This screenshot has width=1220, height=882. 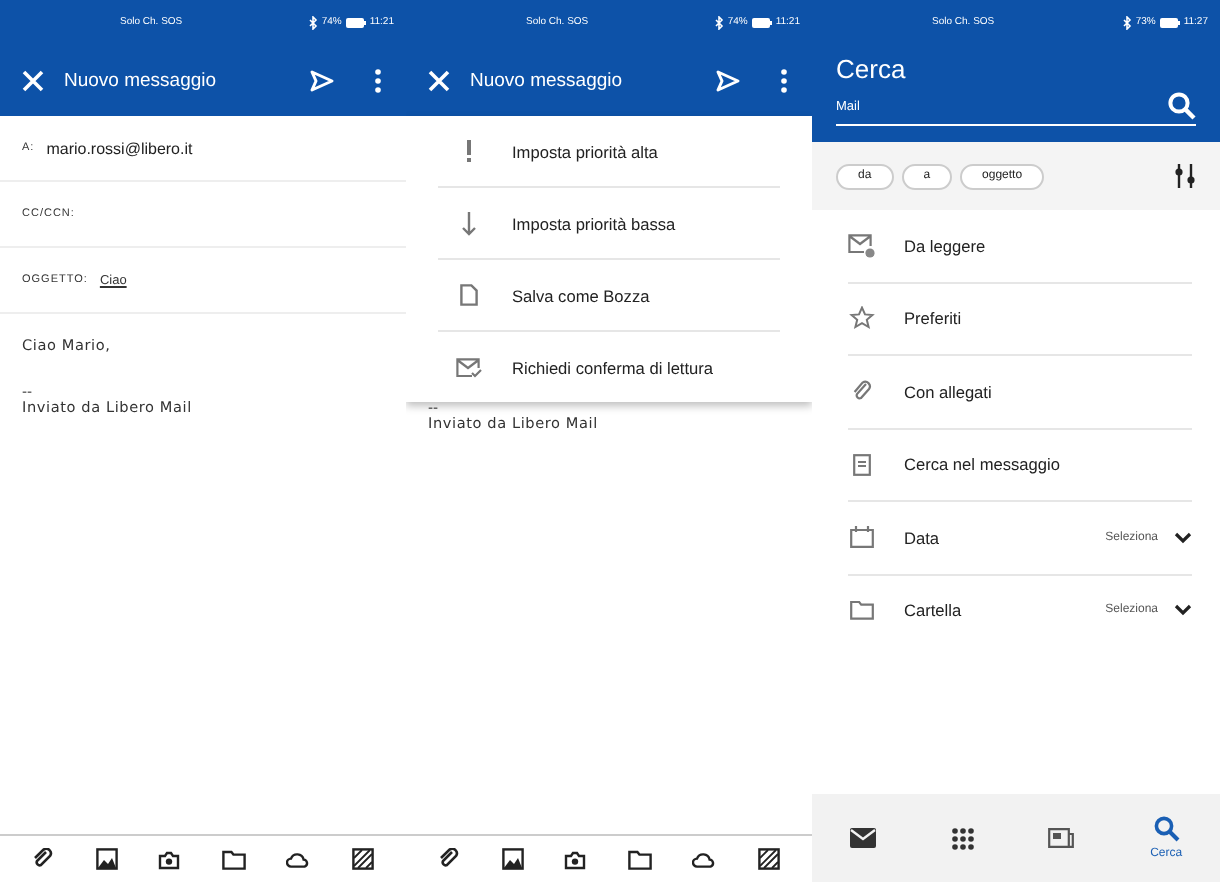 What do you see at coordinates (609, 367) in the screenshot?
I see `menu-item: Richiedi conferma di lettura` at bounding box center [609, 367].